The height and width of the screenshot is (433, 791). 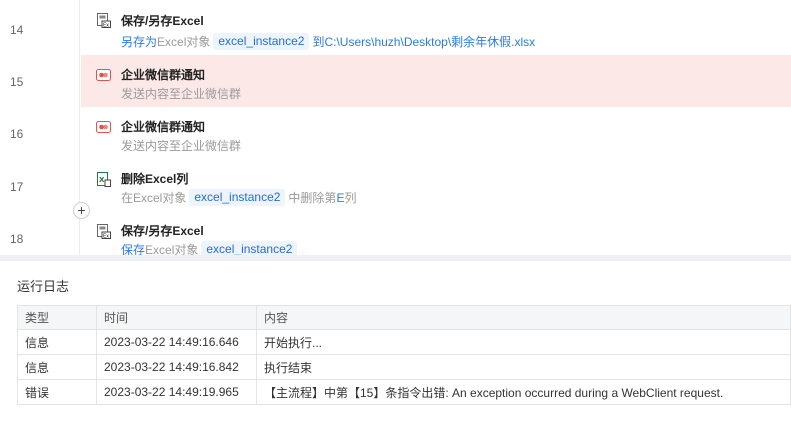 I want to click on excel-delete-column-icon: X, so click(x=104, y=179).